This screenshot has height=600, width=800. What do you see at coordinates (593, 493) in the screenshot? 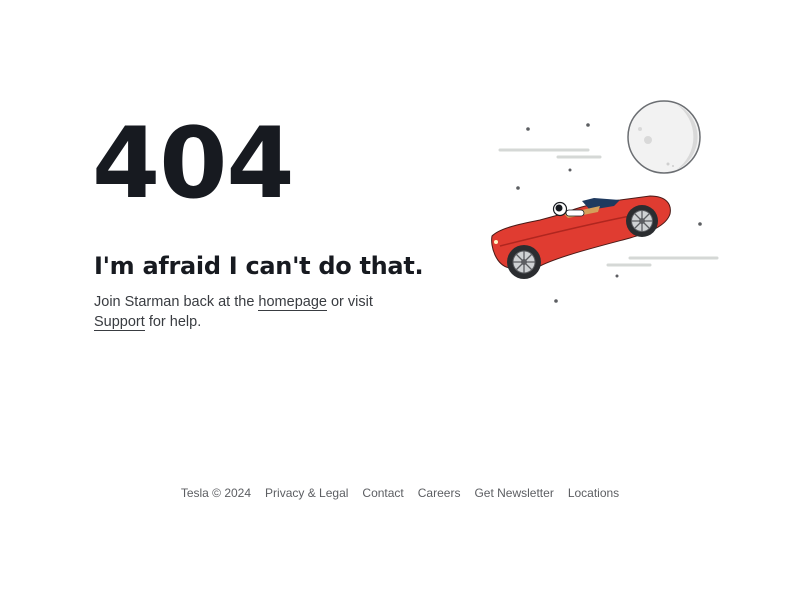
I see `footer-link-locations: Locations` at bounding box center [593, 493].